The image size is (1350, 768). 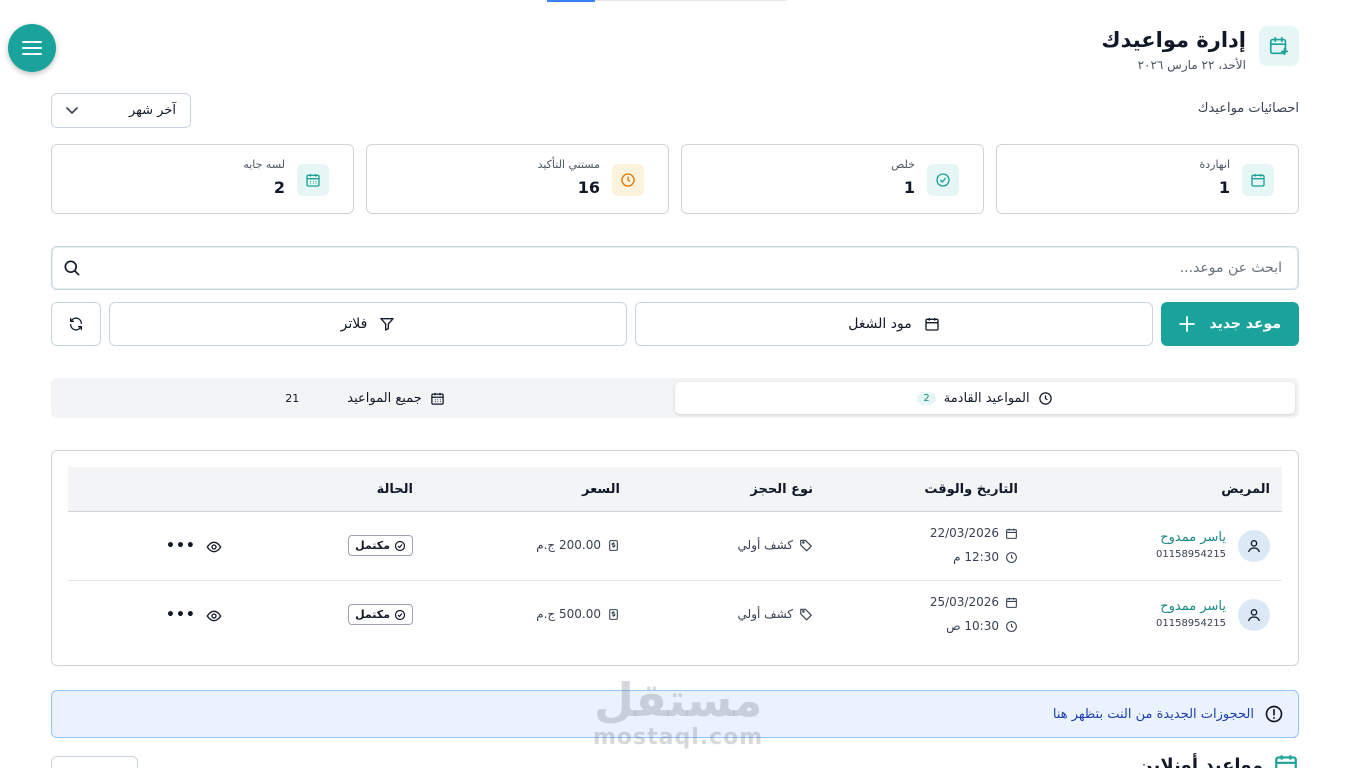 I want to click on th-kind: نوع الحجز, so click(x=781, y=489).